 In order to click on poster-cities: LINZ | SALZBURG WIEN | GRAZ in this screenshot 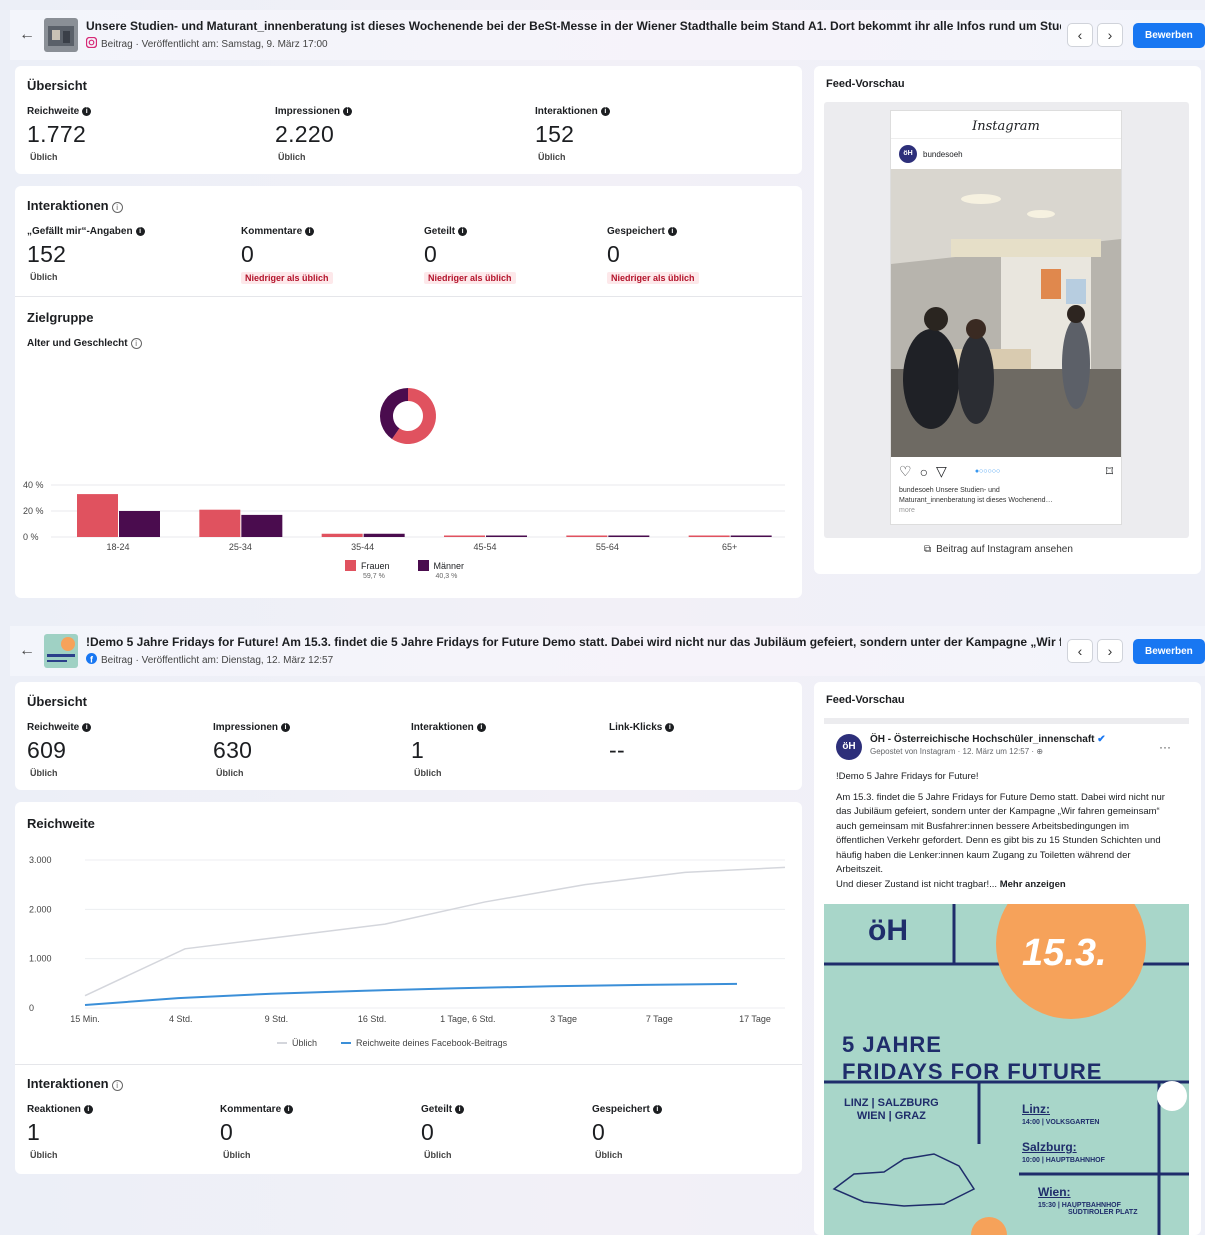, I will do `click(891, 1109)`.